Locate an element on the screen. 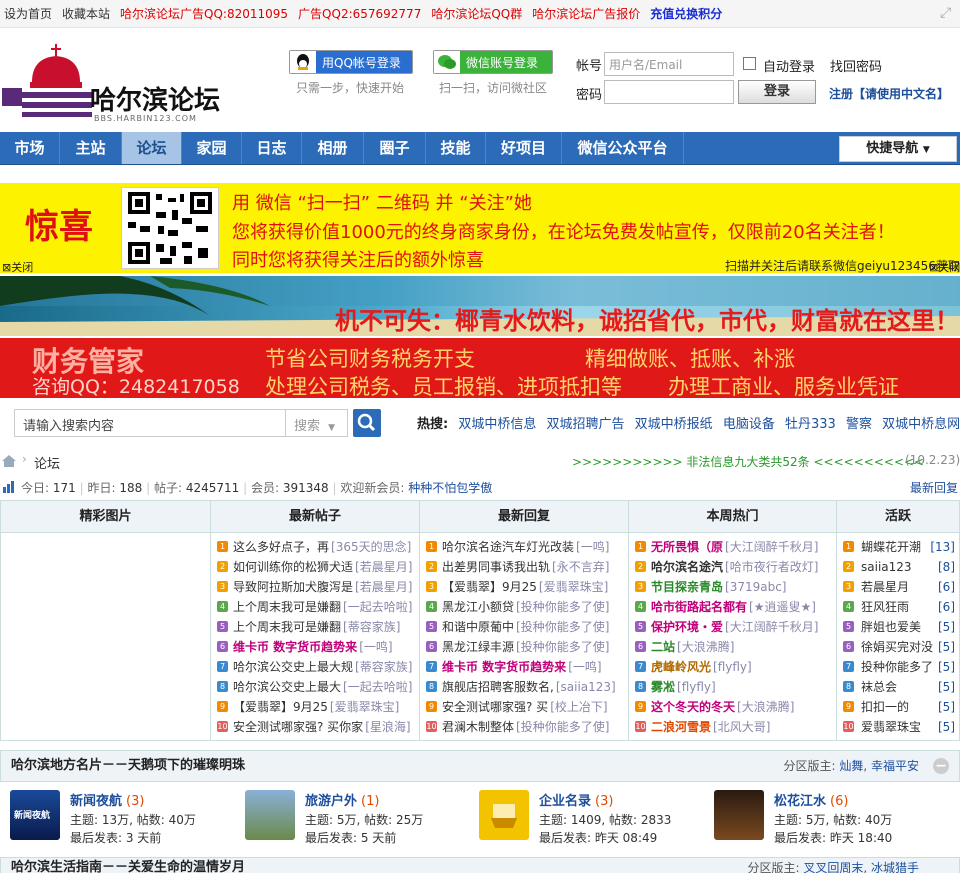 This screenshot has width=960, height=873. thread-title: 哈尔滨公交史上最大 is located at coordinates (287, 687).